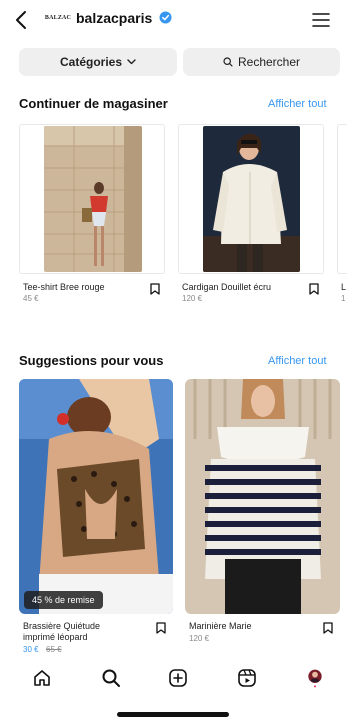 This screenshot has width=347, height=718. I want to click on profile-avatar, so click(315, 678).